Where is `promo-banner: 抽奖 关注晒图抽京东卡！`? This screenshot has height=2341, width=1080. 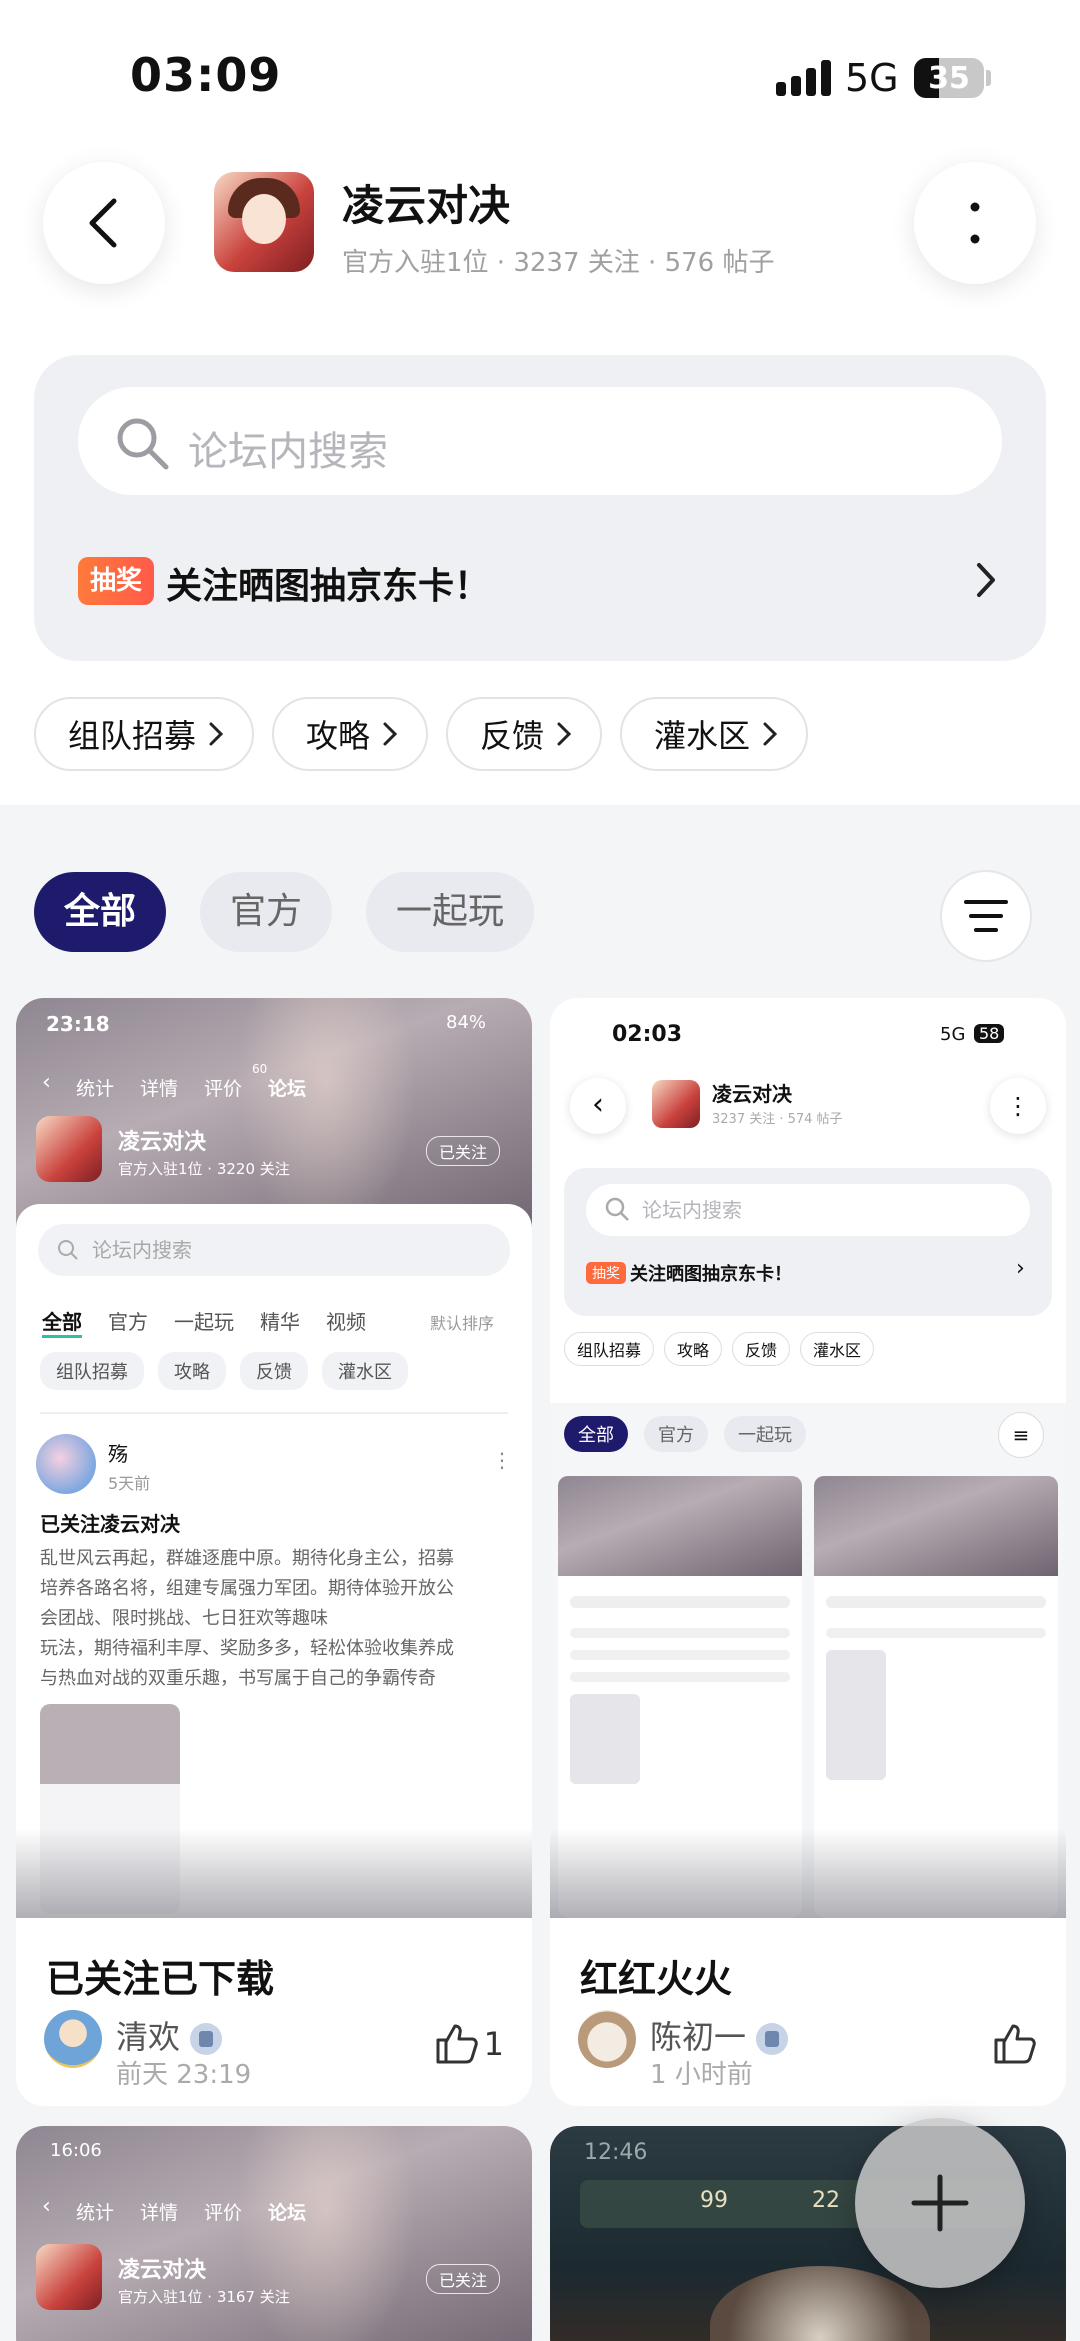 promo-banner: 抽奖 关注晒图抽京东卡！ is located at coordinates (540, 581).